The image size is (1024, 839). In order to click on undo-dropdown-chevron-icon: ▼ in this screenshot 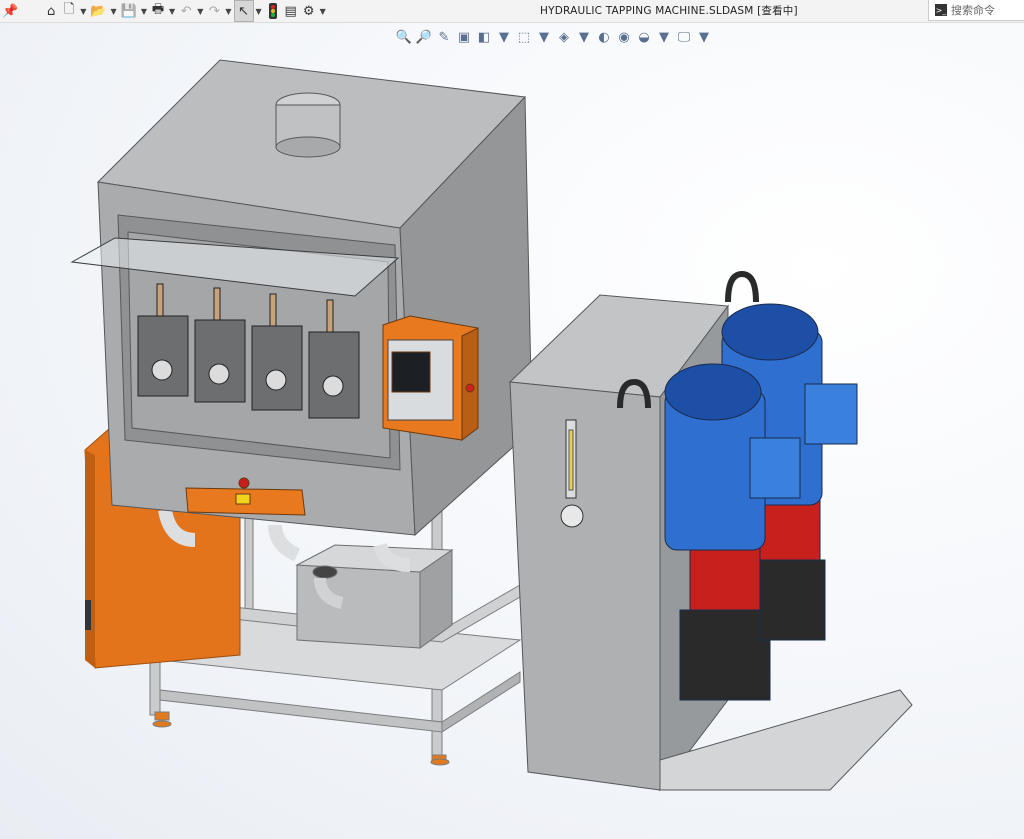, I will do `click(200, 11)`.